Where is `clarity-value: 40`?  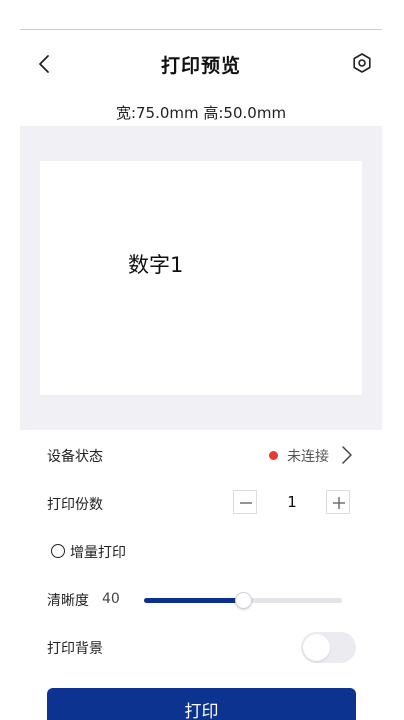
clarity-value: 40 is located at coordinates (111, 599).